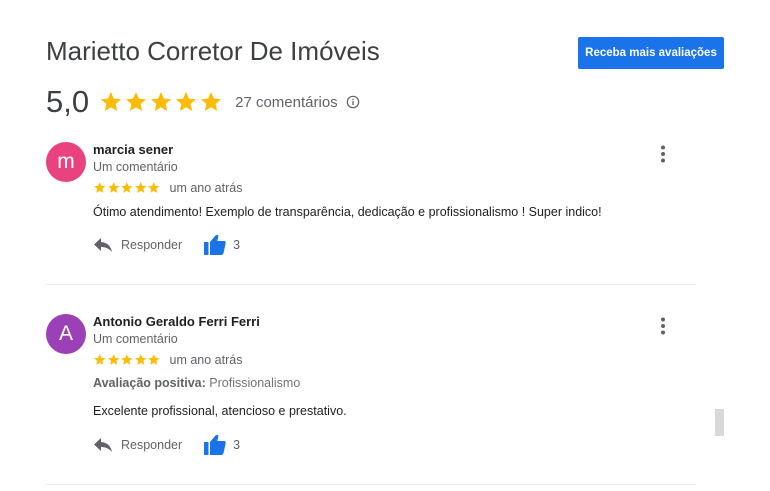 The width and height of the screenshot is (770, 491). What do you see at coordinates (213, 51) in the screenshot?
I see `page-title: Marietto Corretor De Imóveis` at bounding box center [213, 51].